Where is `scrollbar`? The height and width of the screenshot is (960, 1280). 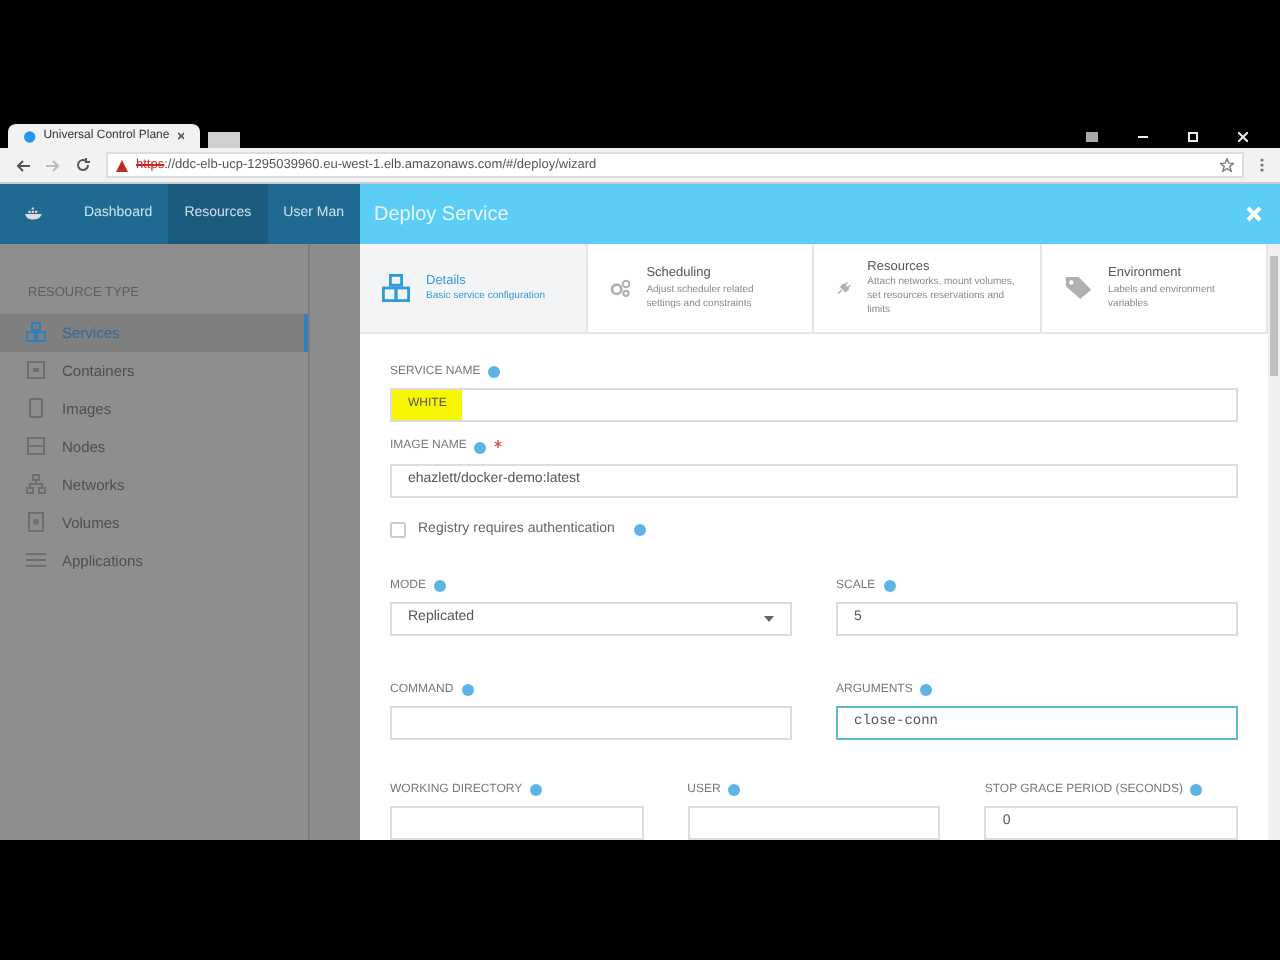
scrollbar is located at coordinates (1274, 542).